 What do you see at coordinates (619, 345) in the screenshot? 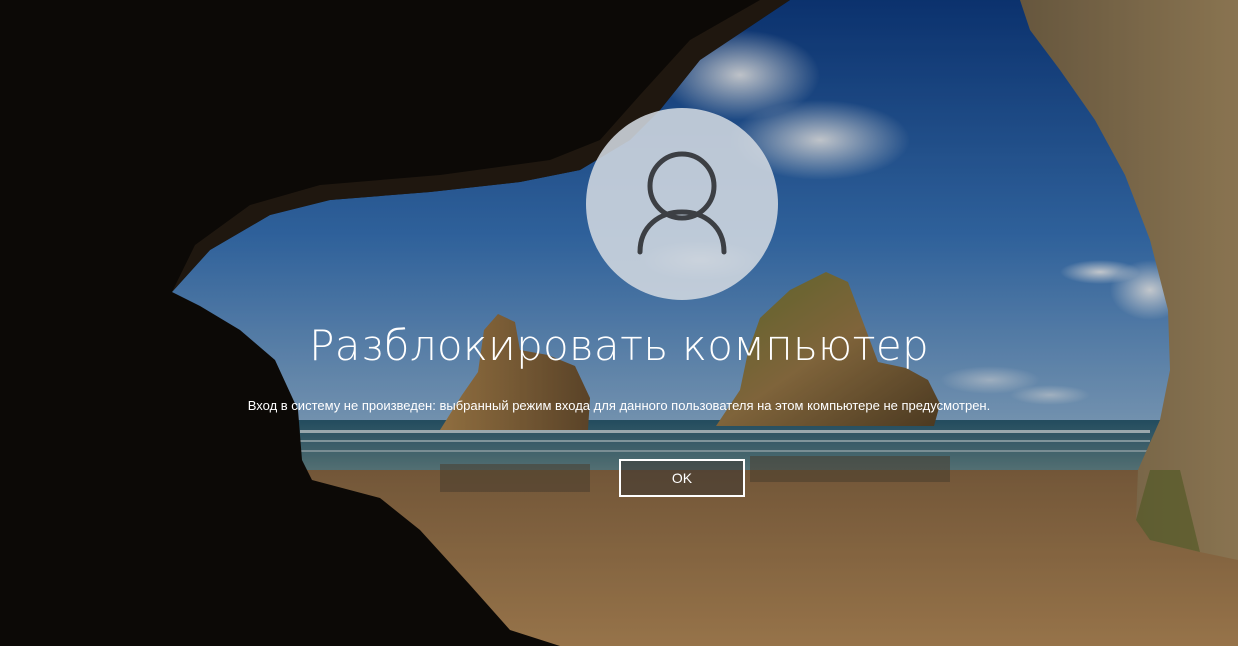
I see `lock-title: Разблокировать компьютер` at bounding box center [619, 345].